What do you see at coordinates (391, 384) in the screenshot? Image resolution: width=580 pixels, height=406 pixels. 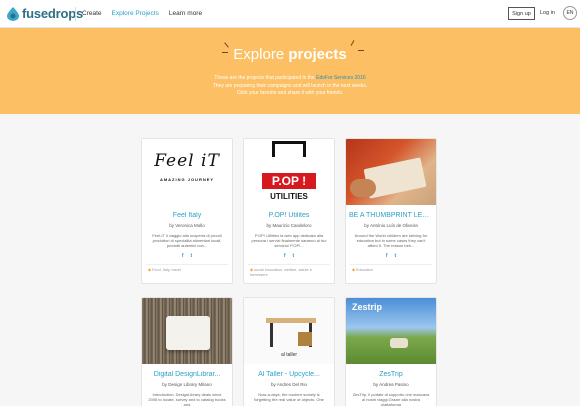 I see `project-author: by Andrea Pasino` at bounding box center [391, 384].